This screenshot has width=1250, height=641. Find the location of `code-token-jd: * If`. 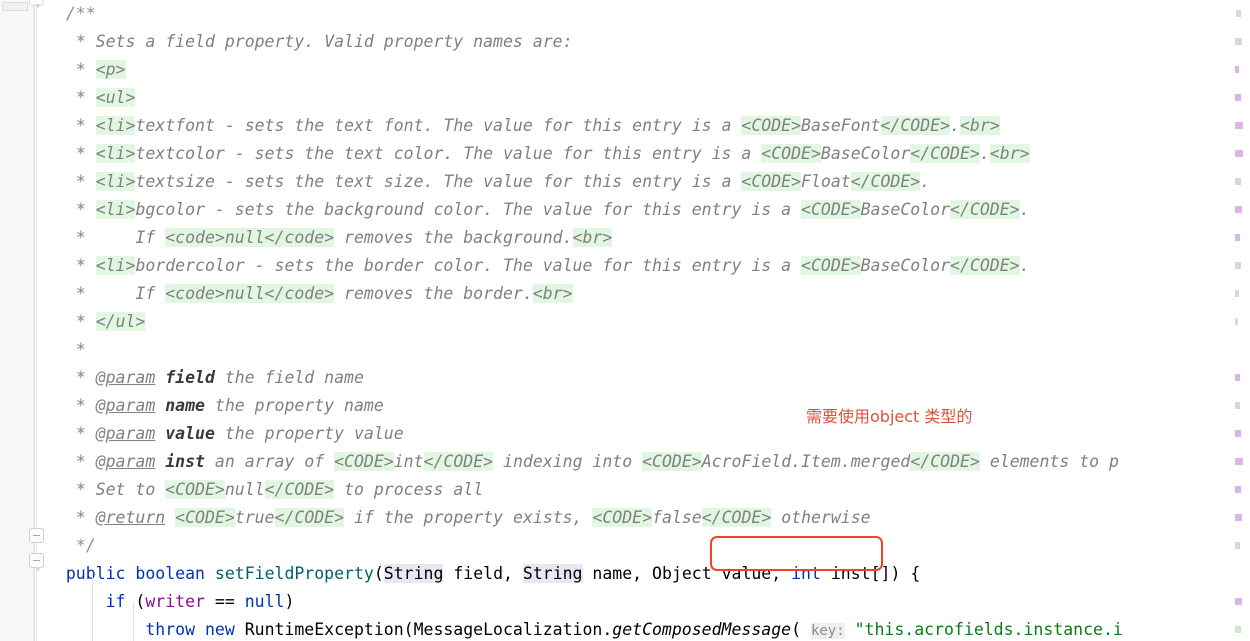

code-token-jd: * If is located at coordinates (120, 293).